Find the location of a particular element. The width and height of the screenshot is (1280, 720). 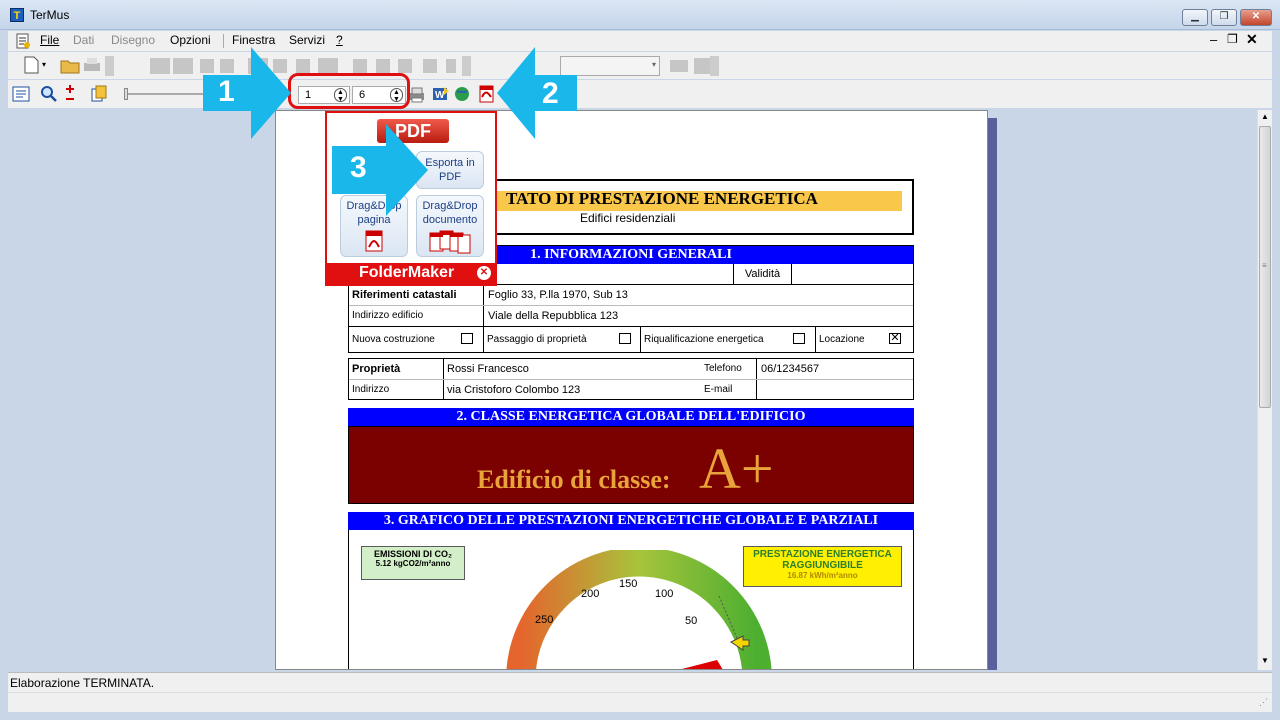

emissions-title: EMISSIONI DI CO₂ is located at coordinates (412, 554).